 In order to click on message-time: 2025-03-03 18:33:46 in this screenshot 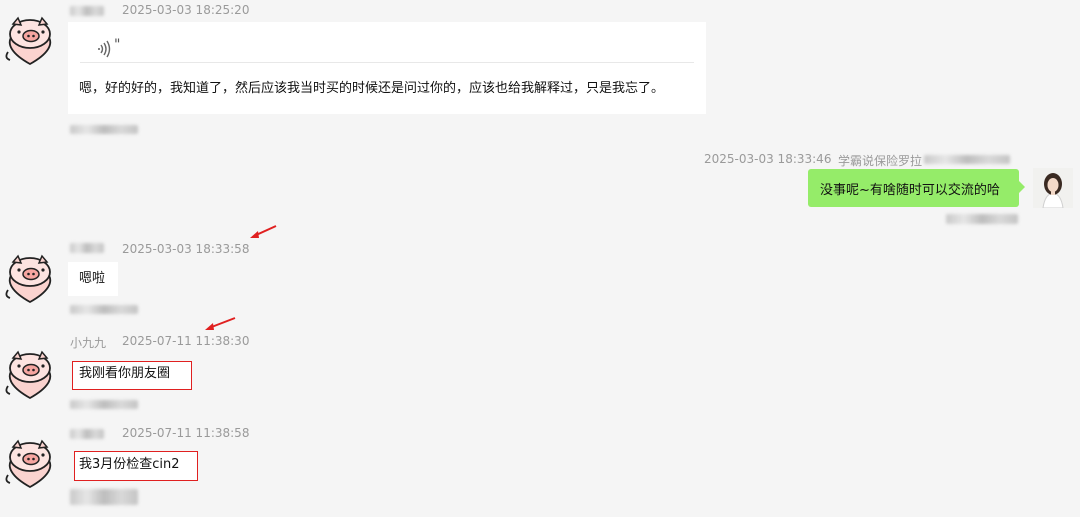, I will do `click(768, 159)`.